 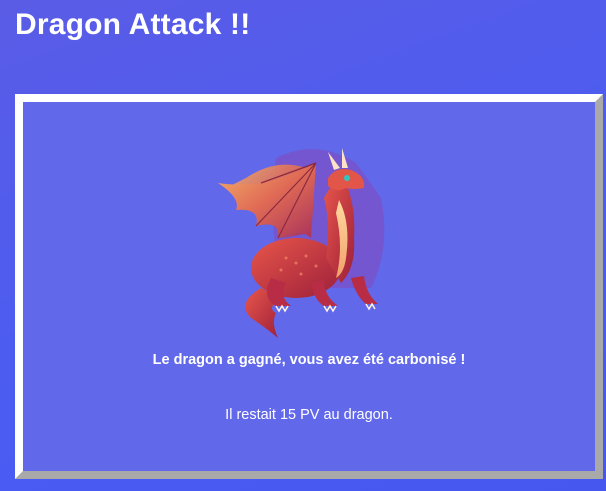 I want to click on remaining-hp-text: Il restait 15 PV au dragon., so click(x=309, y=415).